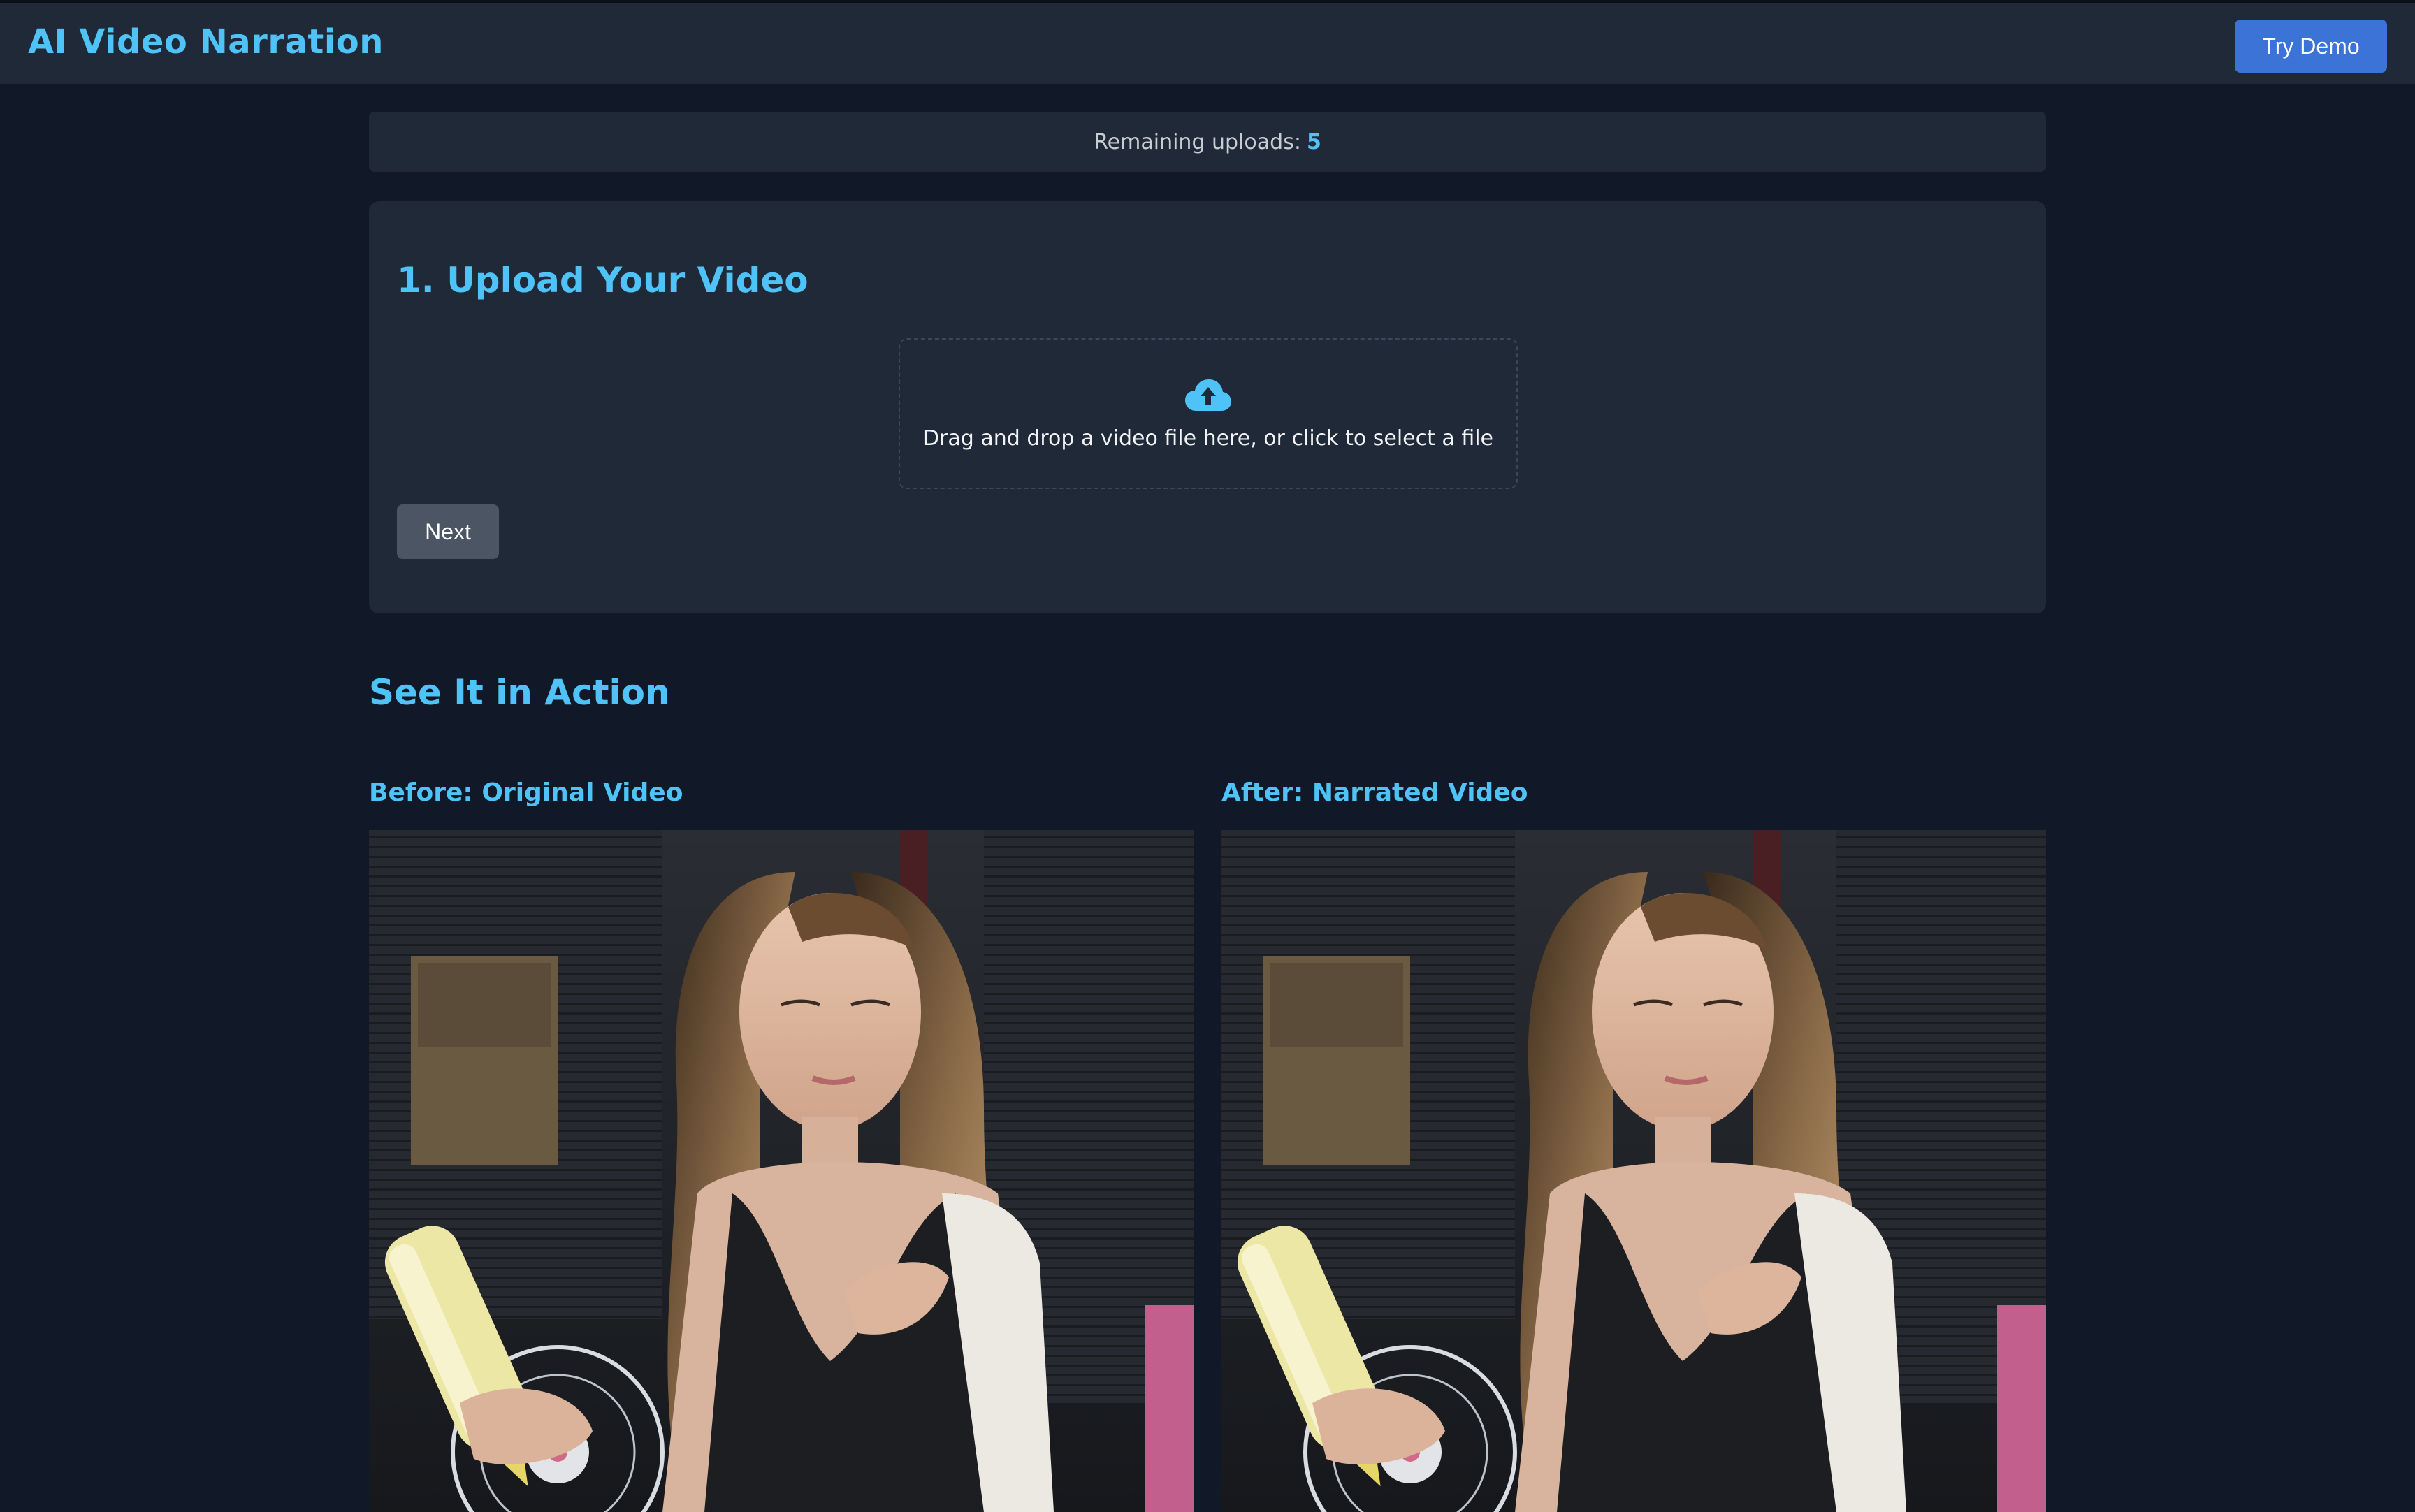  I want to click on try-demo-button: Try Demo, so click(2311, 46).